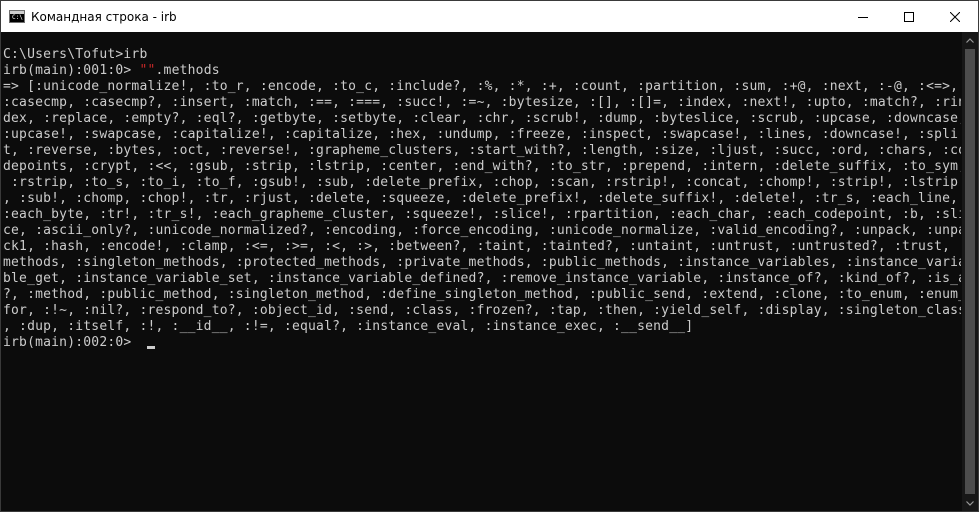 This screenshot has width=979, height=512. I want to click on close-button, so click(955, 16).